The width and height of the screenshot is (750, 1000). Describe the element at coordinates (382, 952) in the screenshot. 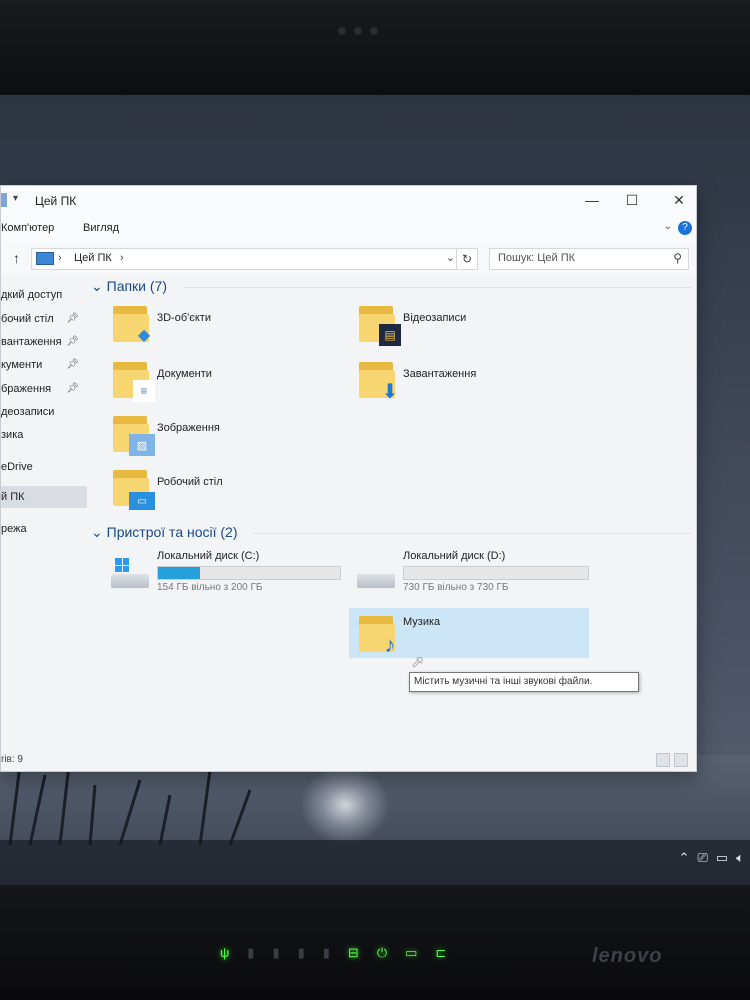

I see `power-led-icon: ⏻` at that location.